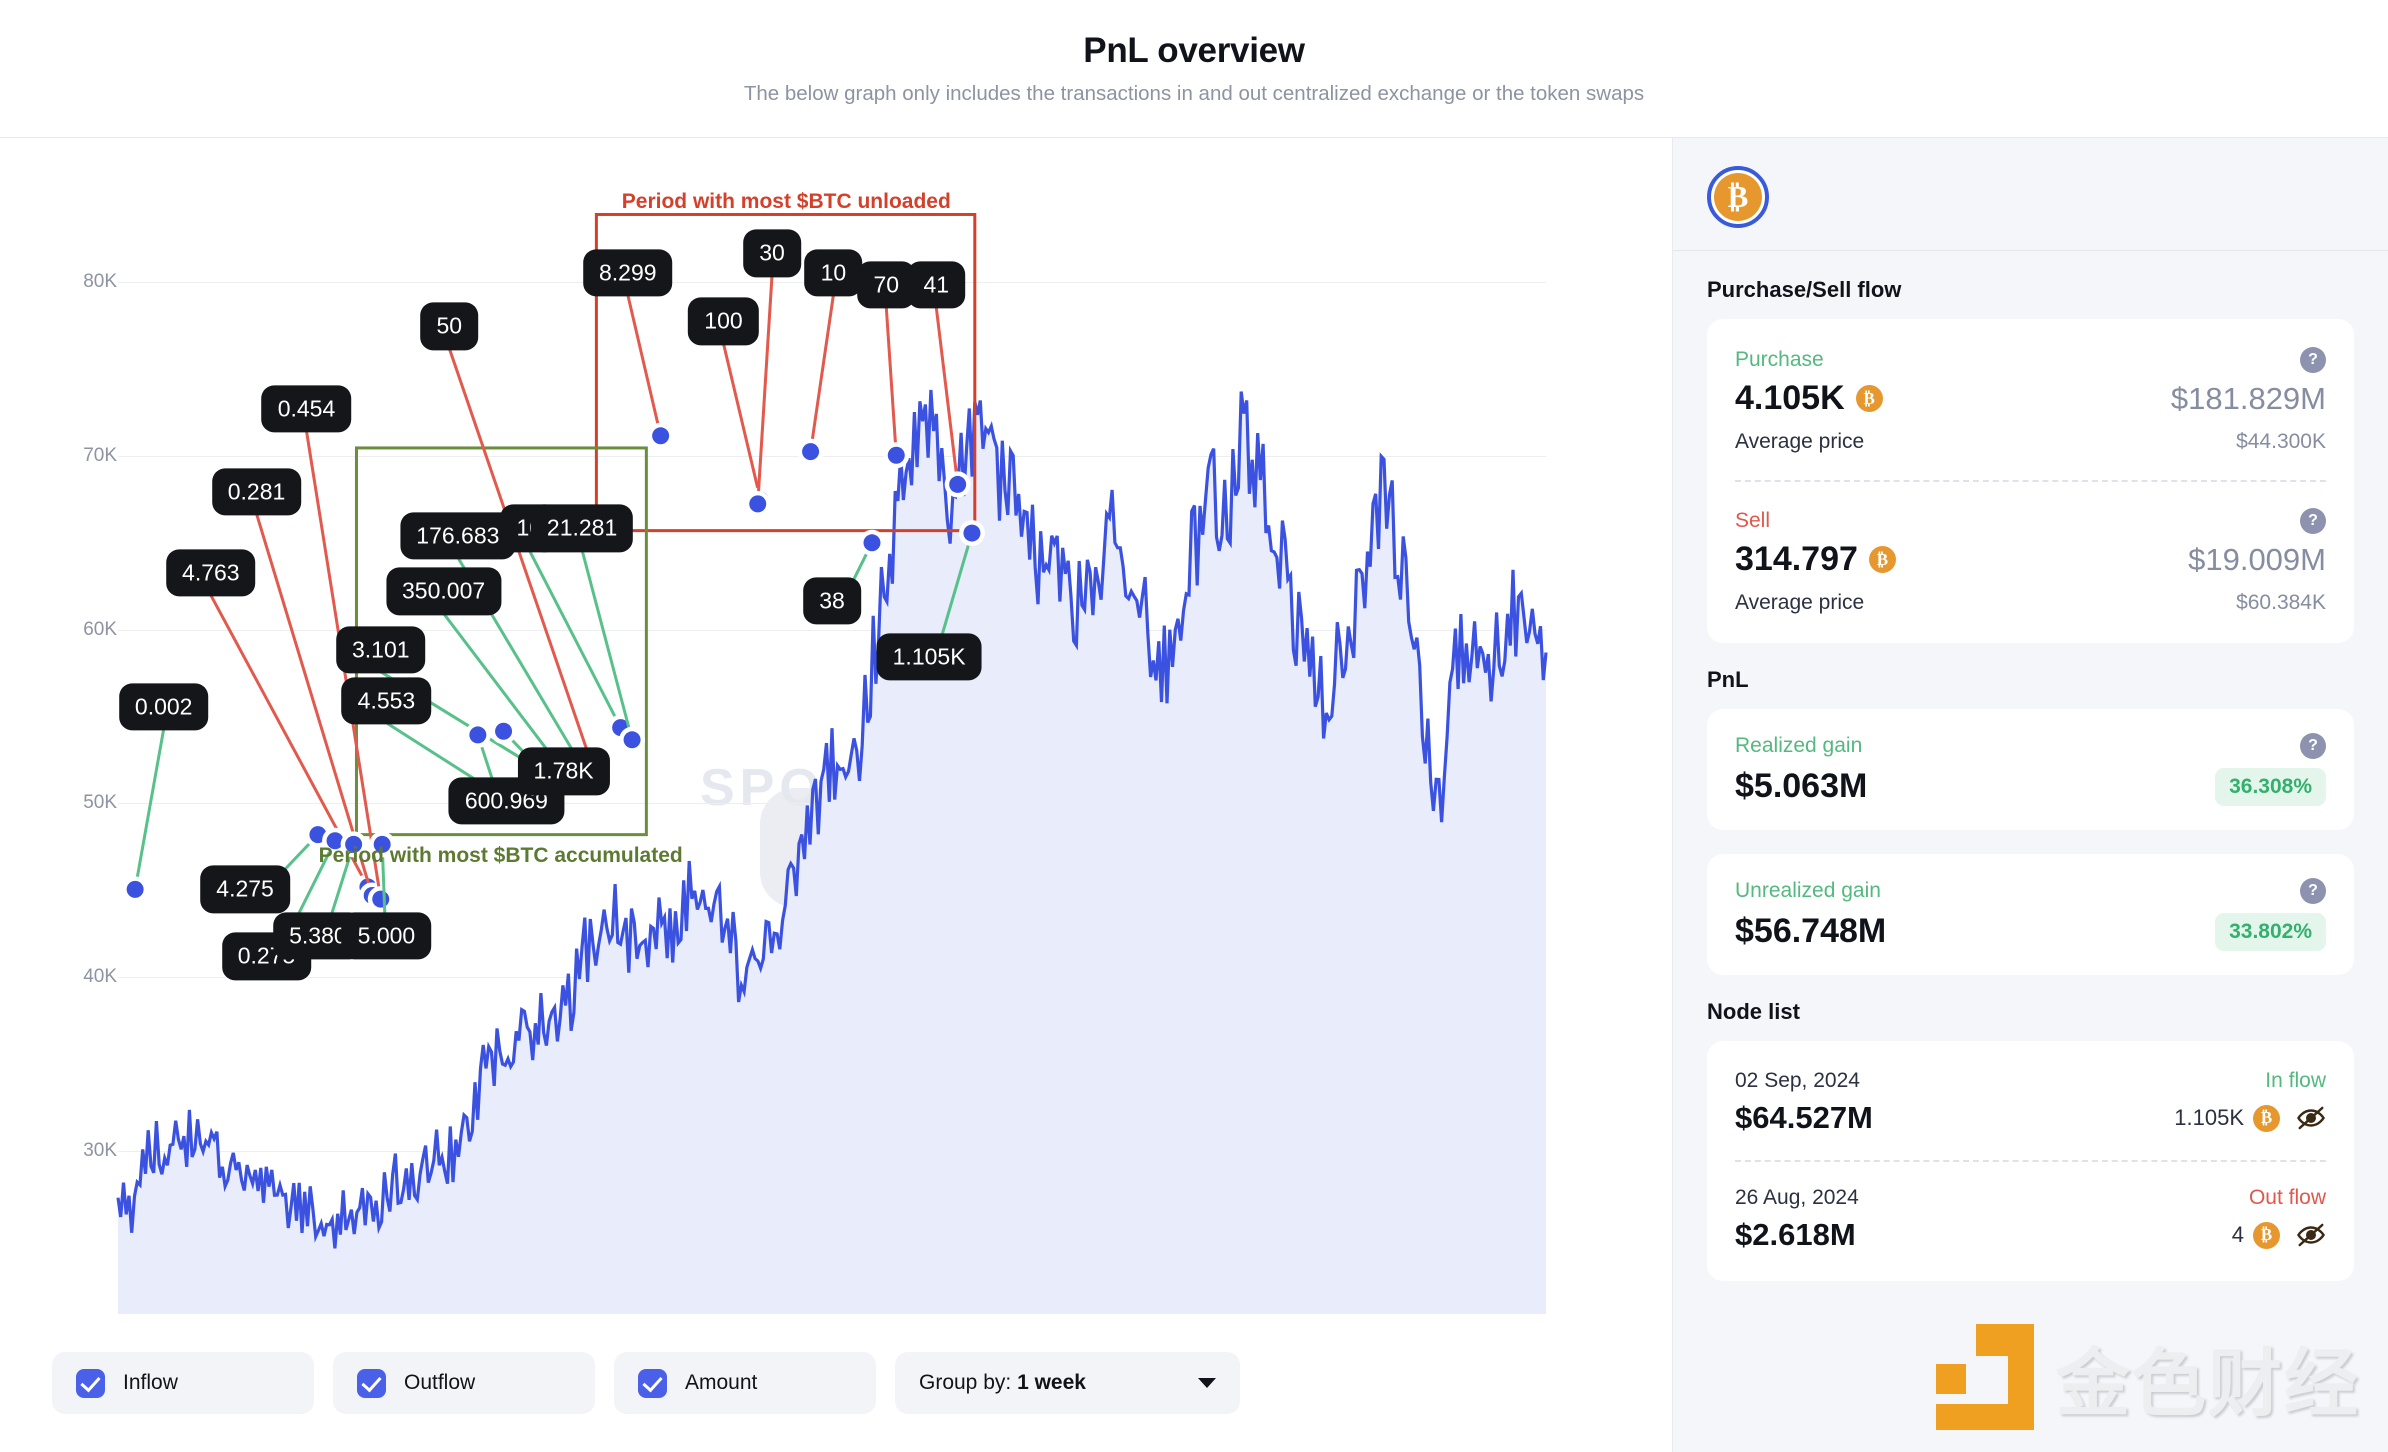  What do you see at coordinates (1797, 1080) in the screenshot?
I see `node-date: 02 Sep, 2024` at bounding box center [1797, 1080].